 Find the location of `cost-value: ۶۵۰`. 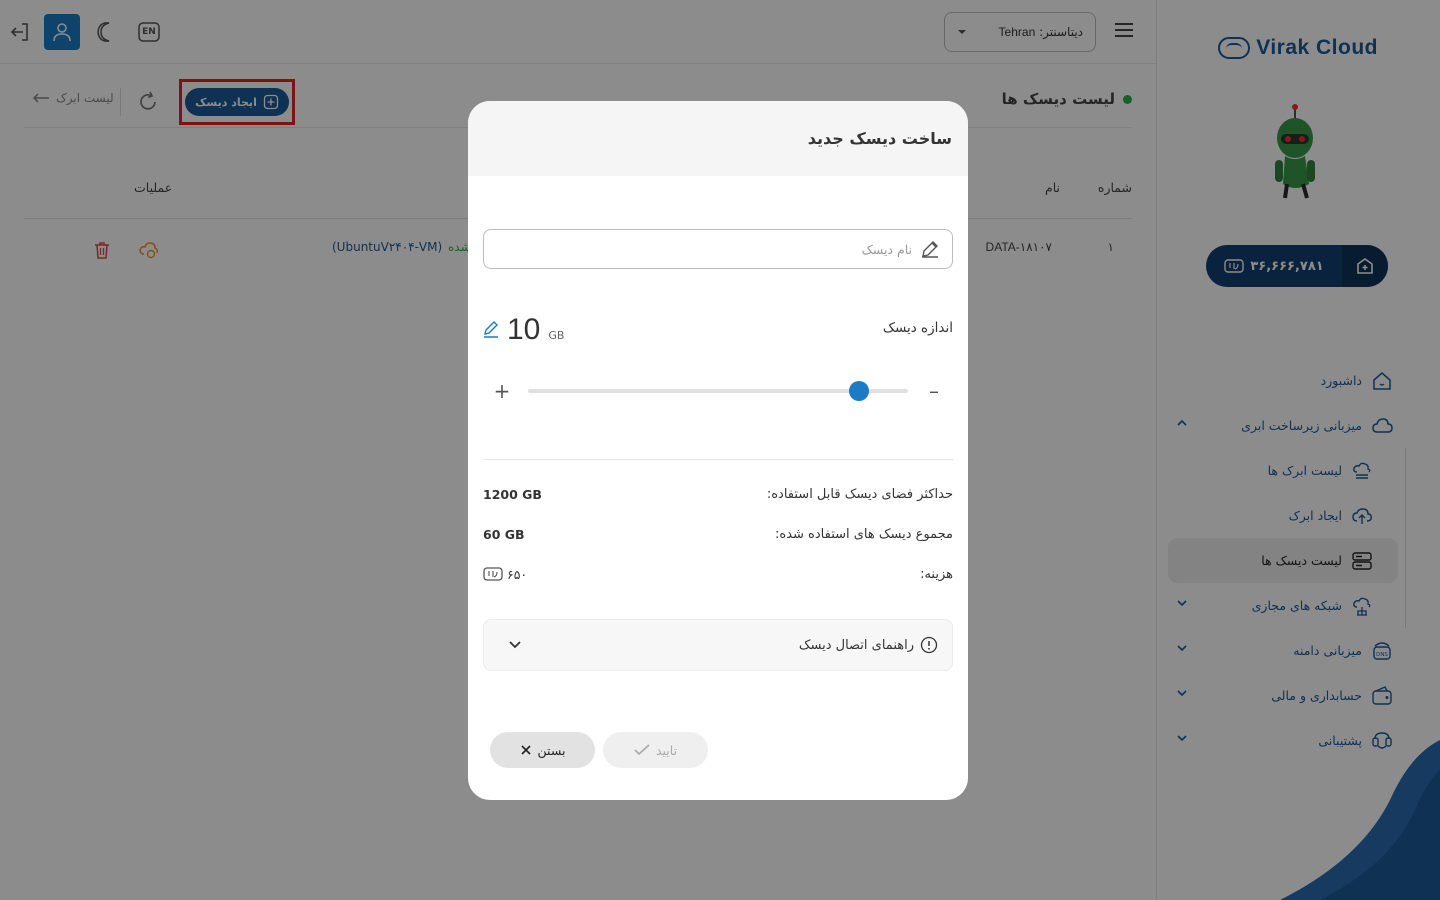

cost-value: ۶۵۰ is located at coordinates (517, 574).